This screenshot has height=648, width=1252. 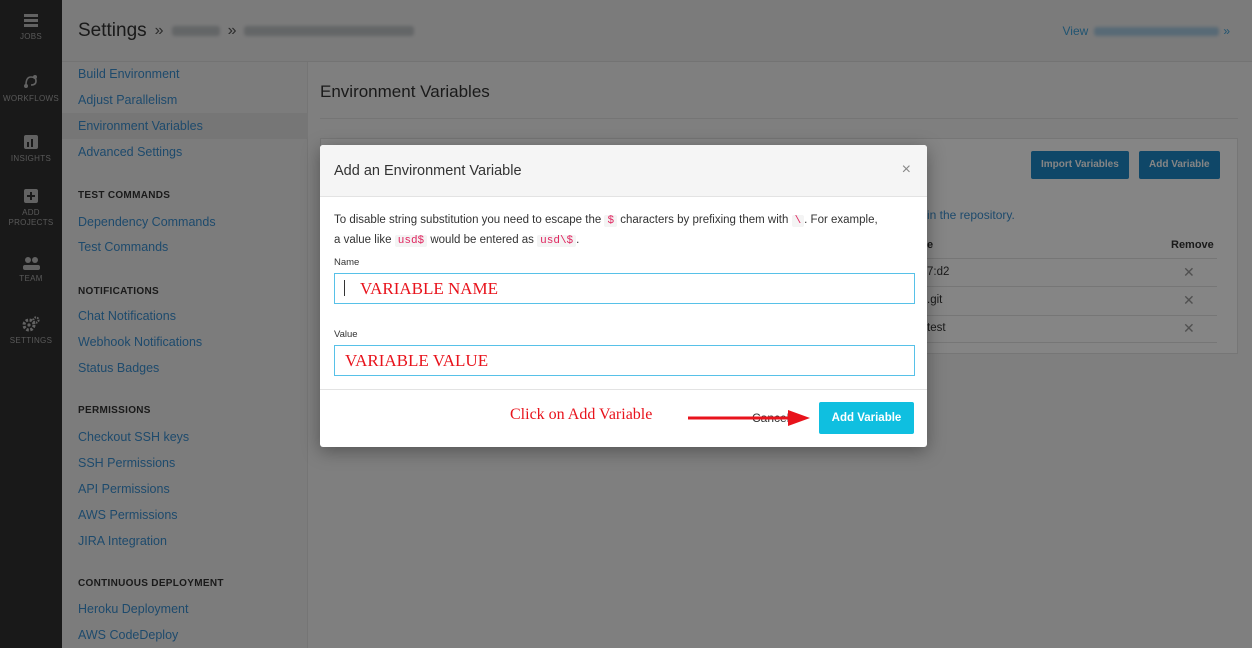 What do you see at coordinates (906, 170) in the screenshot?
I see `close-icon: ×` at bounding box center [906, 170].